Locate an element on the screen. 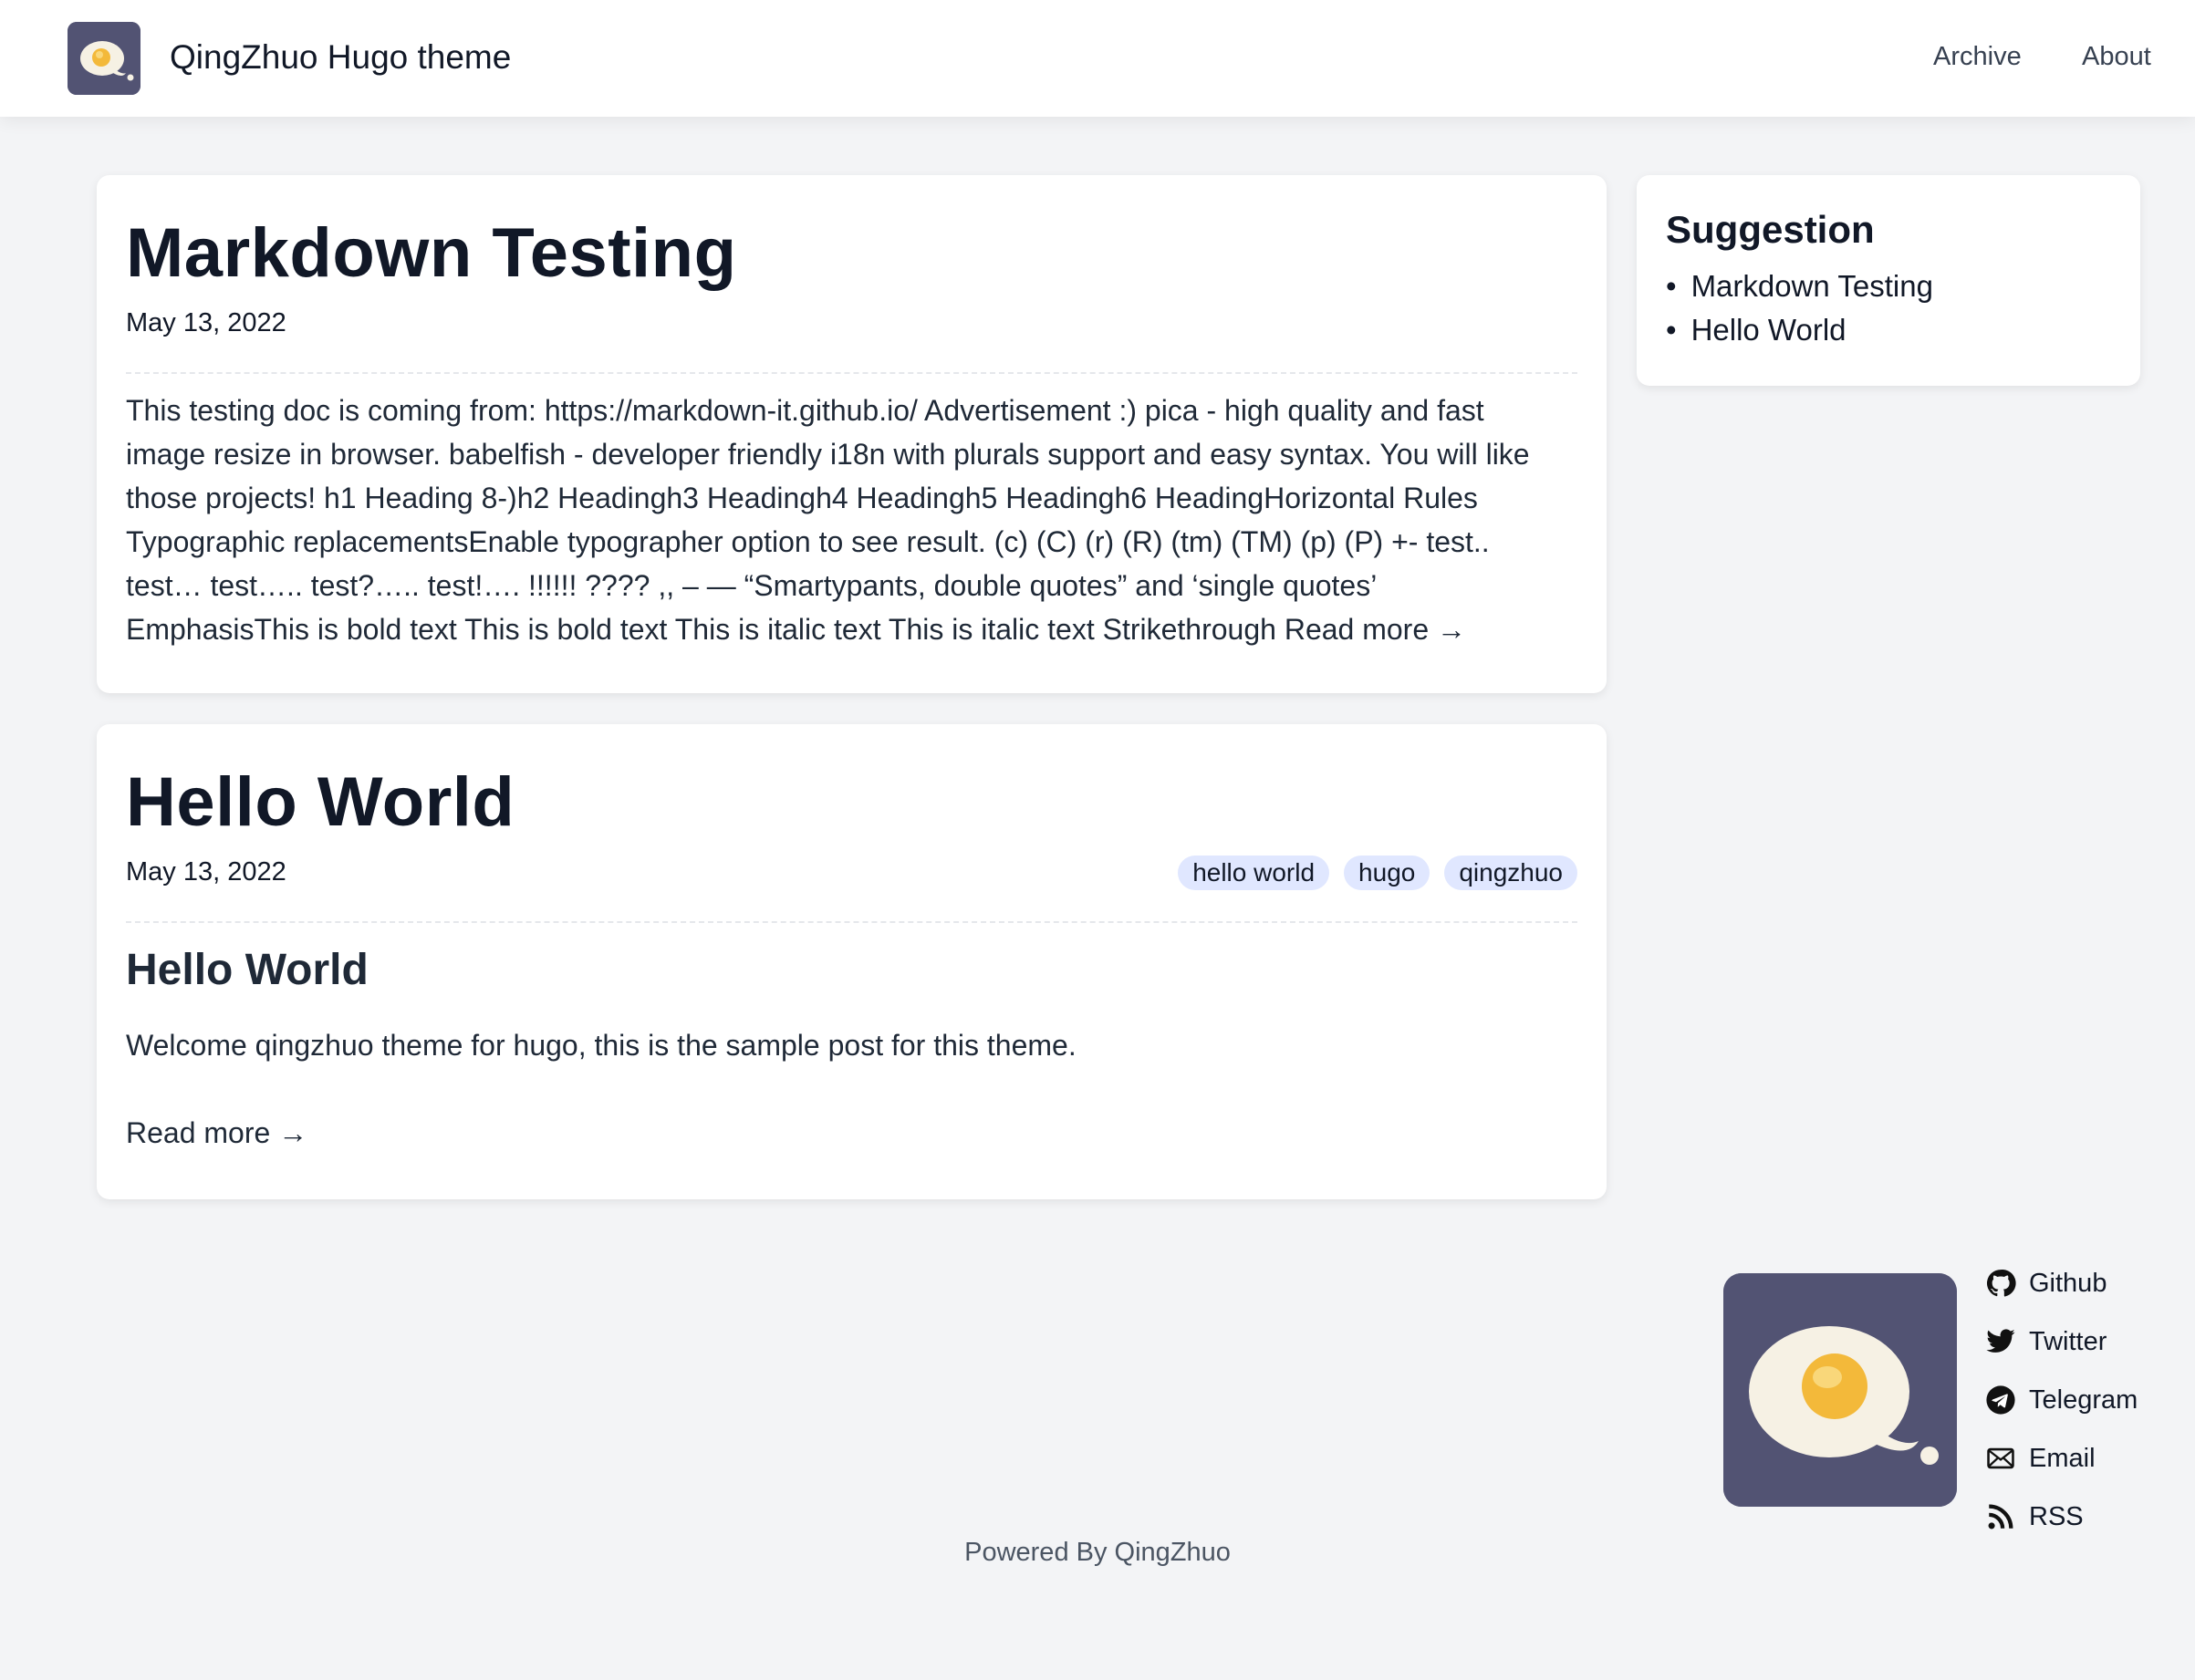 The image size is (2195, 1680). social-label: Email is located at coordinates (2062, 1458).